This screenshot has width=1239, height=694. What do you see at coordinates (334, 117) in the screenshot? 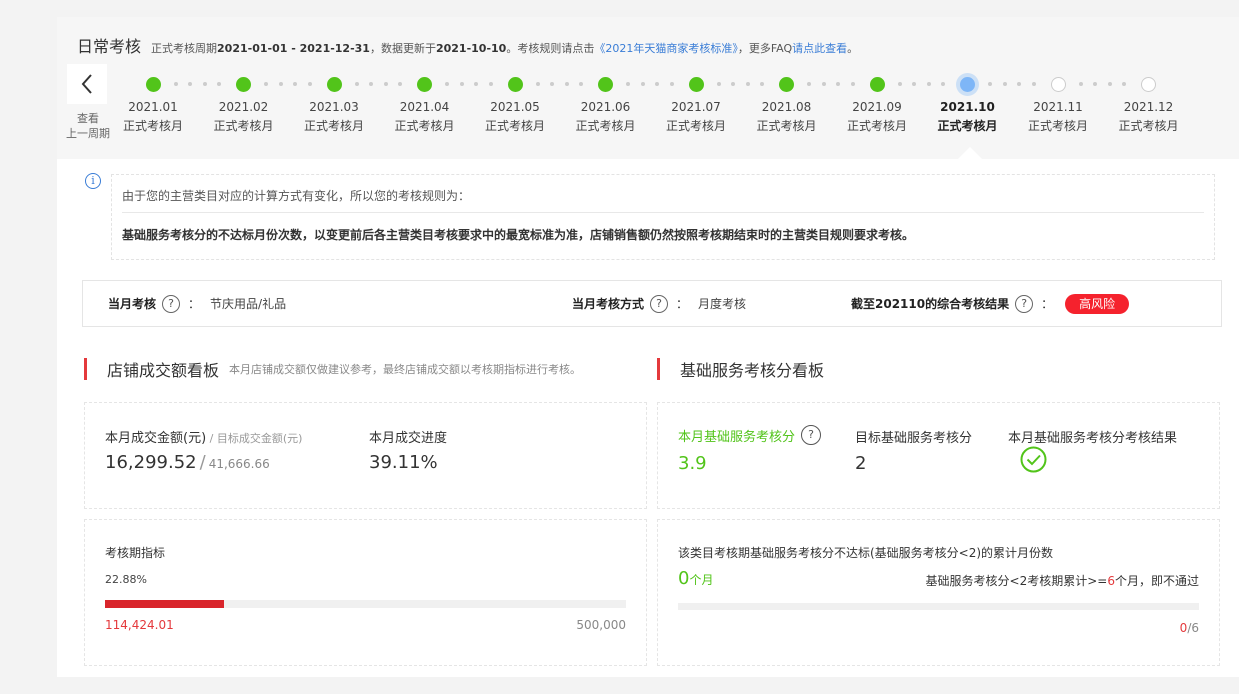
I see `timeline-month-2021.03: 2021.03 正式考核月` at bounding box center [334, 117].